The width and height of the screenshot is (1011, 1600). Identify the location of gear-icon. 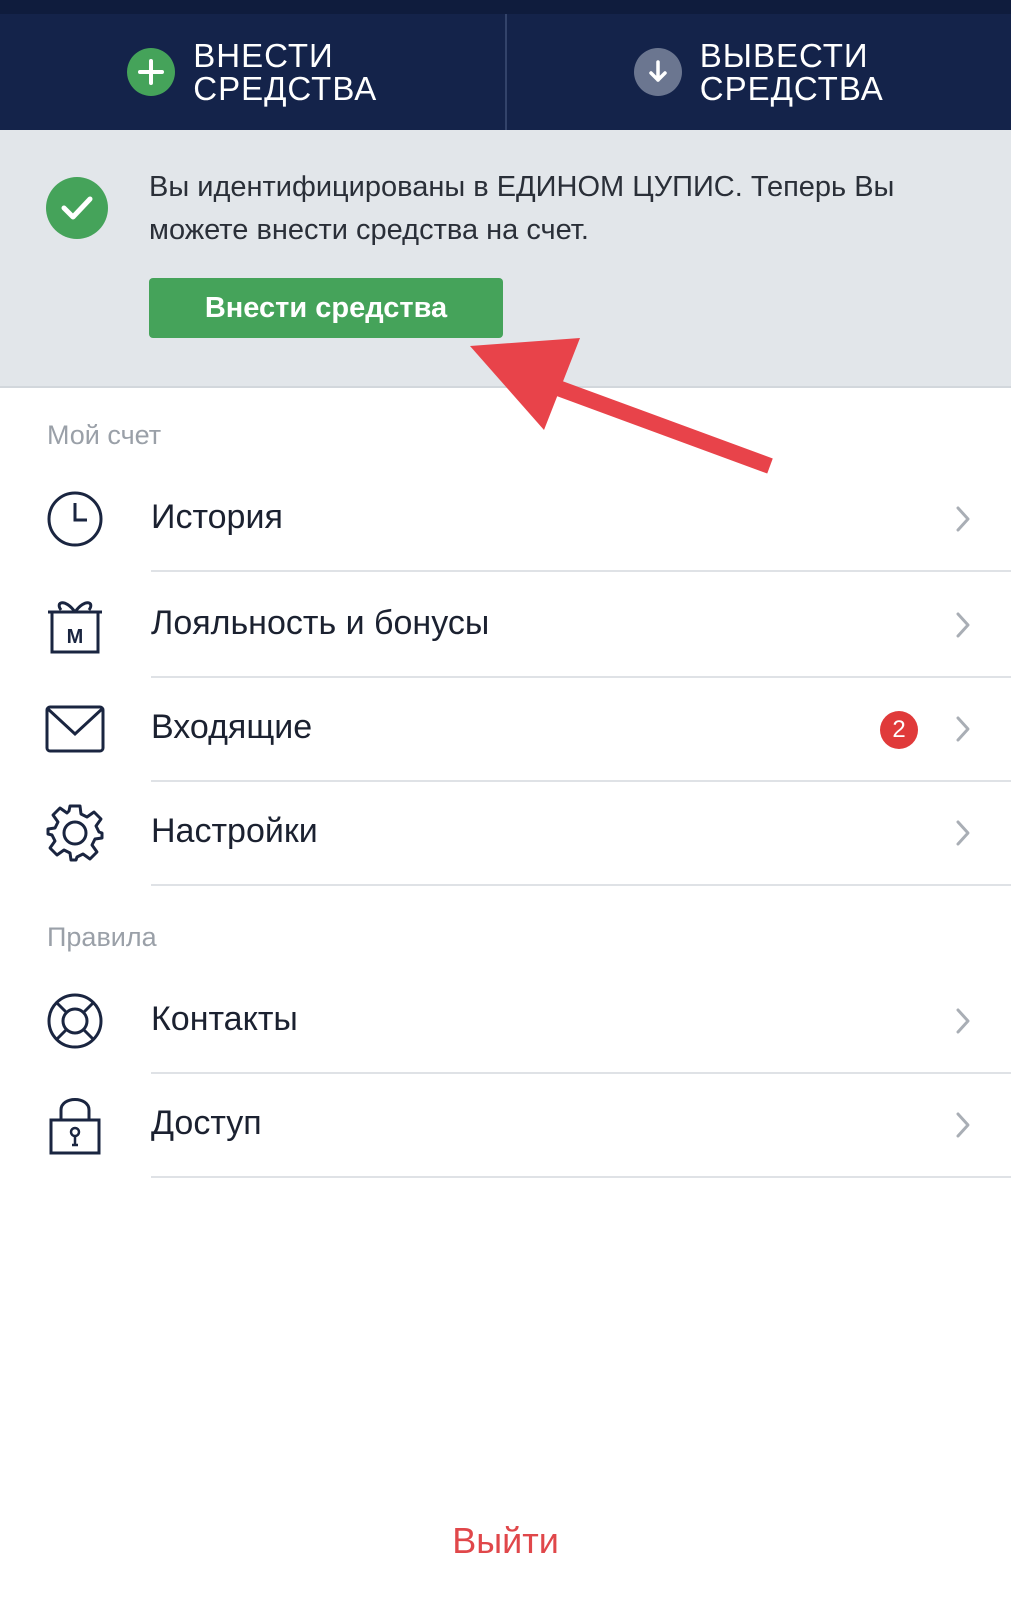
(75, 833).